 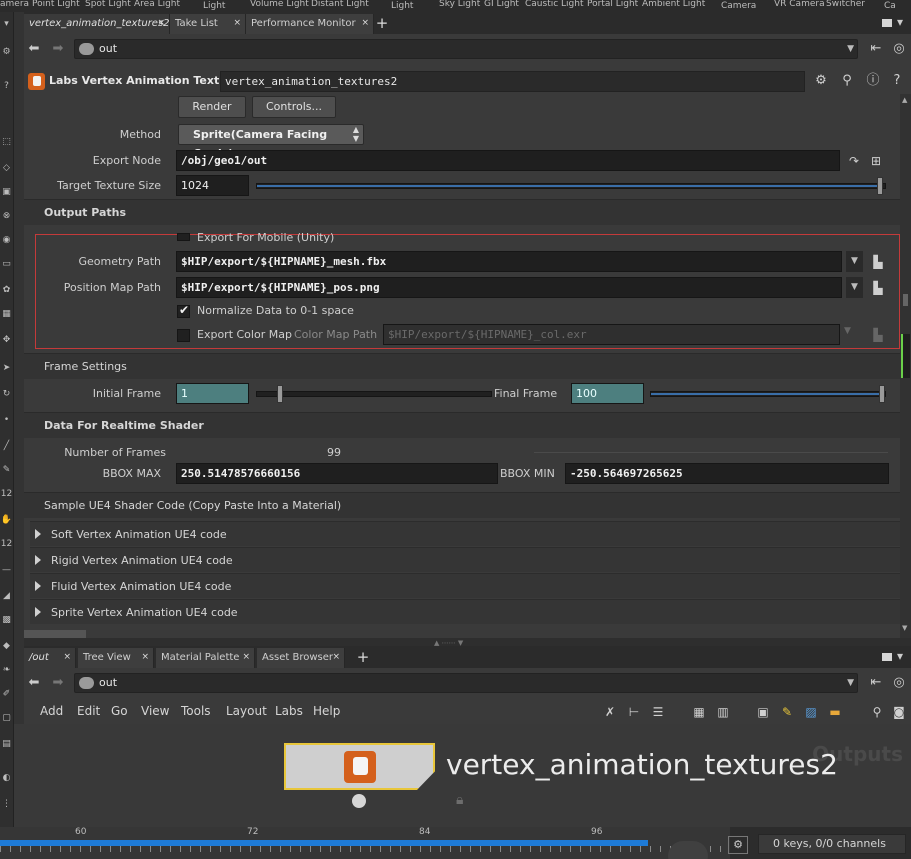 I want to click on menu-view: View, so click(x=155, y=711).